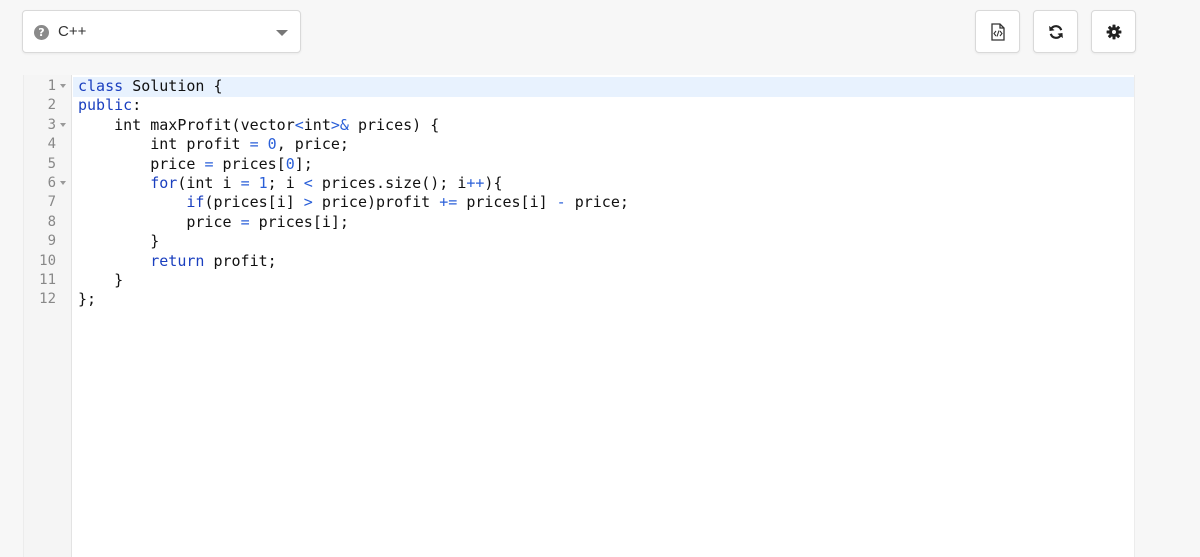 This screenshot has height=557, width=1200. I want to click on line-number: 10, so click(47, 260).